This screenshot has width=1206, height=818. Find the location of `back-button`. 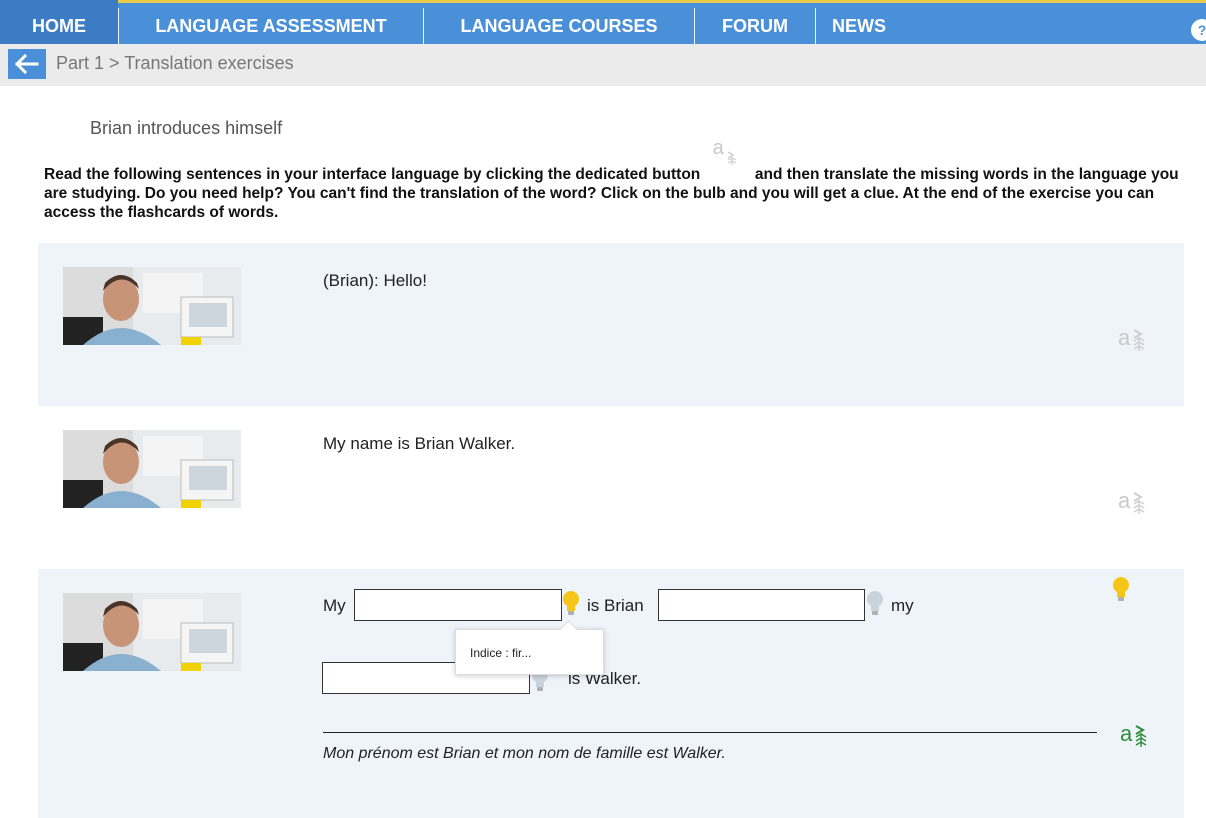

back-button is located at coordinates (27, 64).